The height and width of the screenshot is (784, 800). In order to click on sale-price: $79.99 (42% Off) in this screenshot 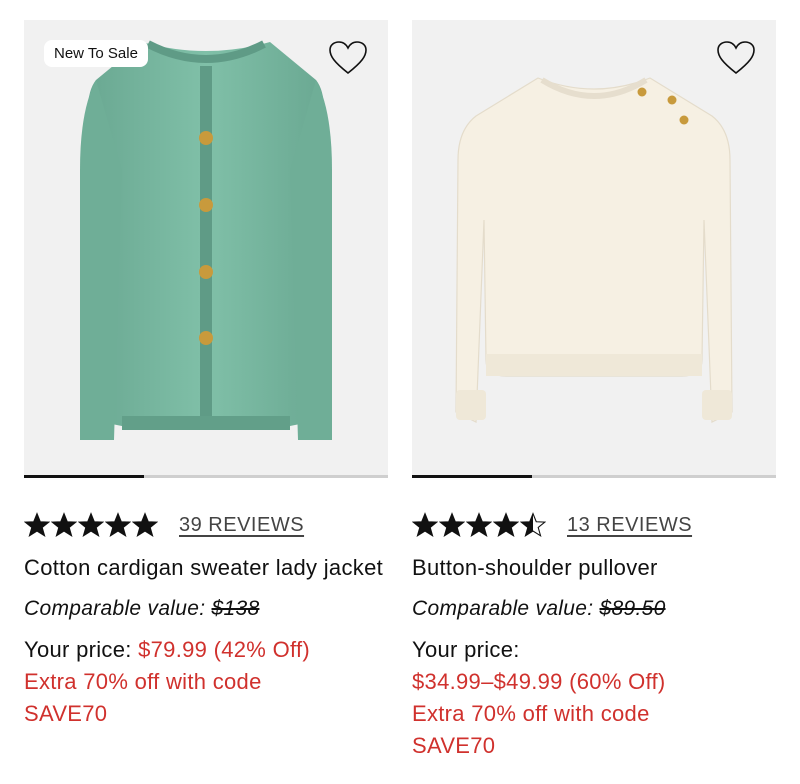, I will do `click(224, 649)`.